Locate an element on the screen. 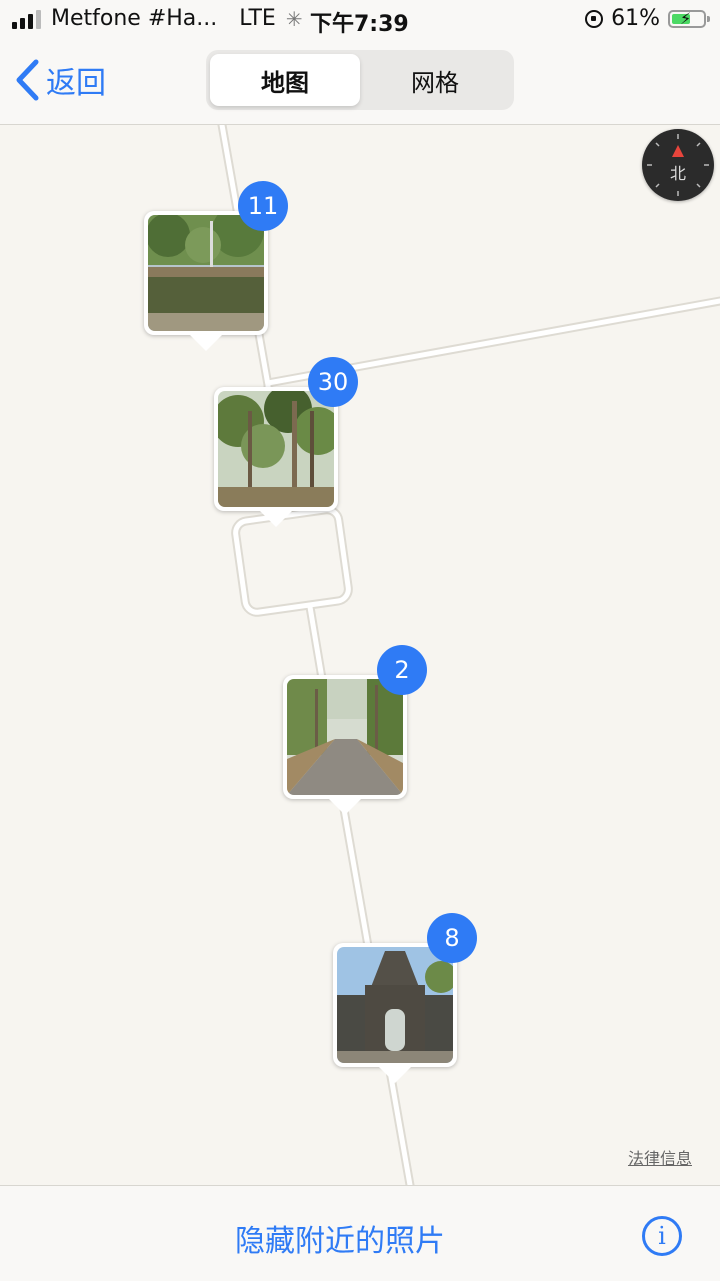 The image size is (720, 1281). status-time: 下午7:39 is located at coordinates (359, 24).